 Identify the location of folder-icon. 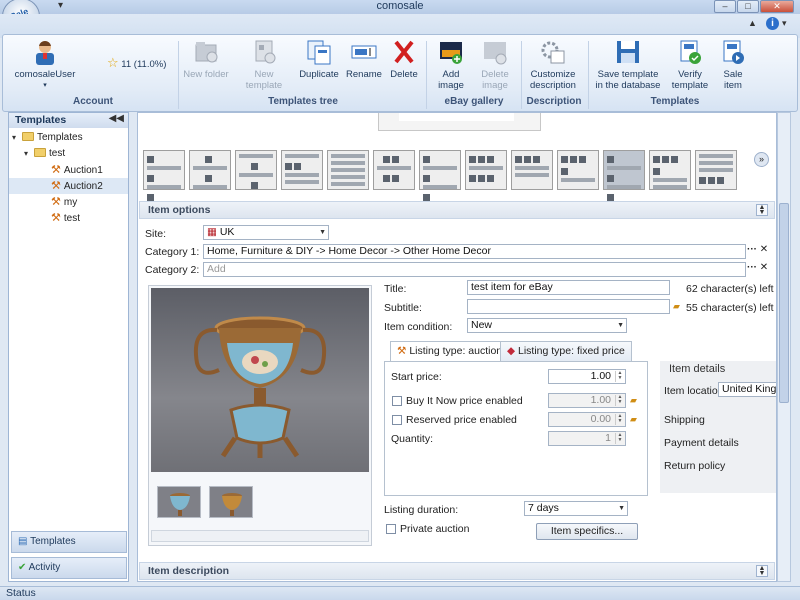
(28, 136).